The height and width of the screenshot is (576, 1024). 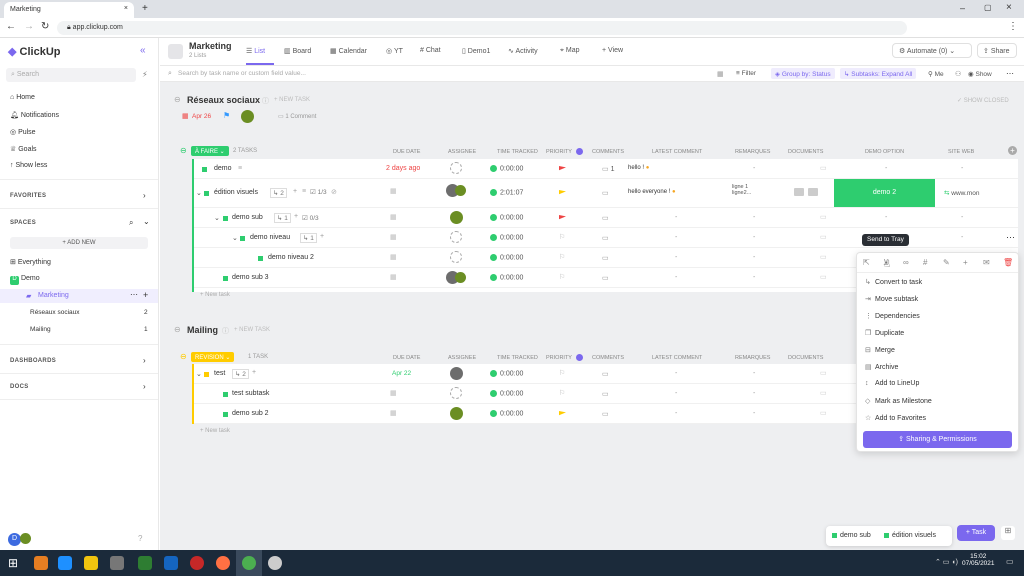 What do you see at coordinates (962, 217) in the screenshot?
I see `site-web-cell: -` at bounding box center [962, 217].